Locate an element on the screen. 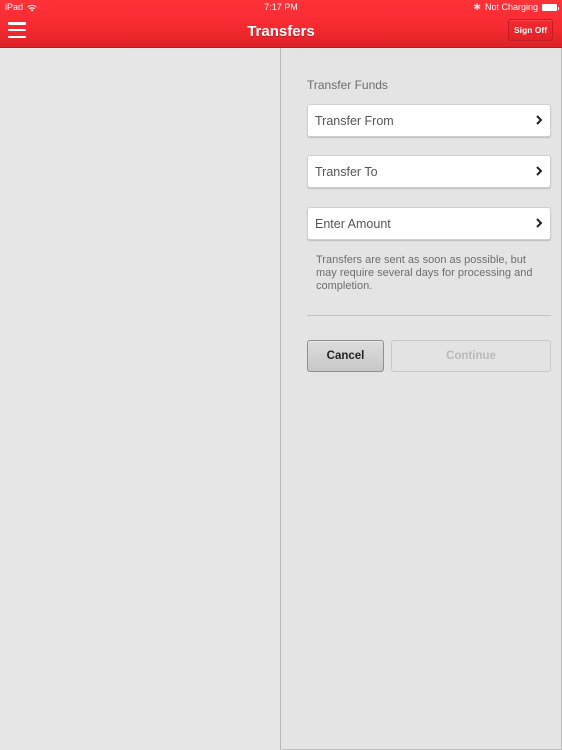 The width and height of the screenshot is (562, 750). transfer-from-field: Transfer From is located at coordinates (429, 120).